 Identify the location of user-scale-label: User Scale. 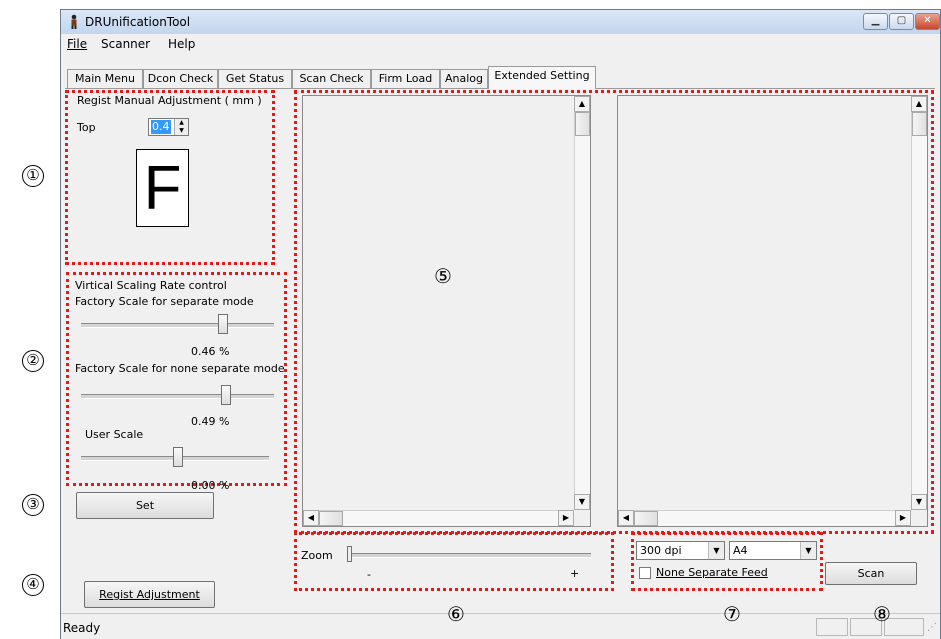
(114, 434).